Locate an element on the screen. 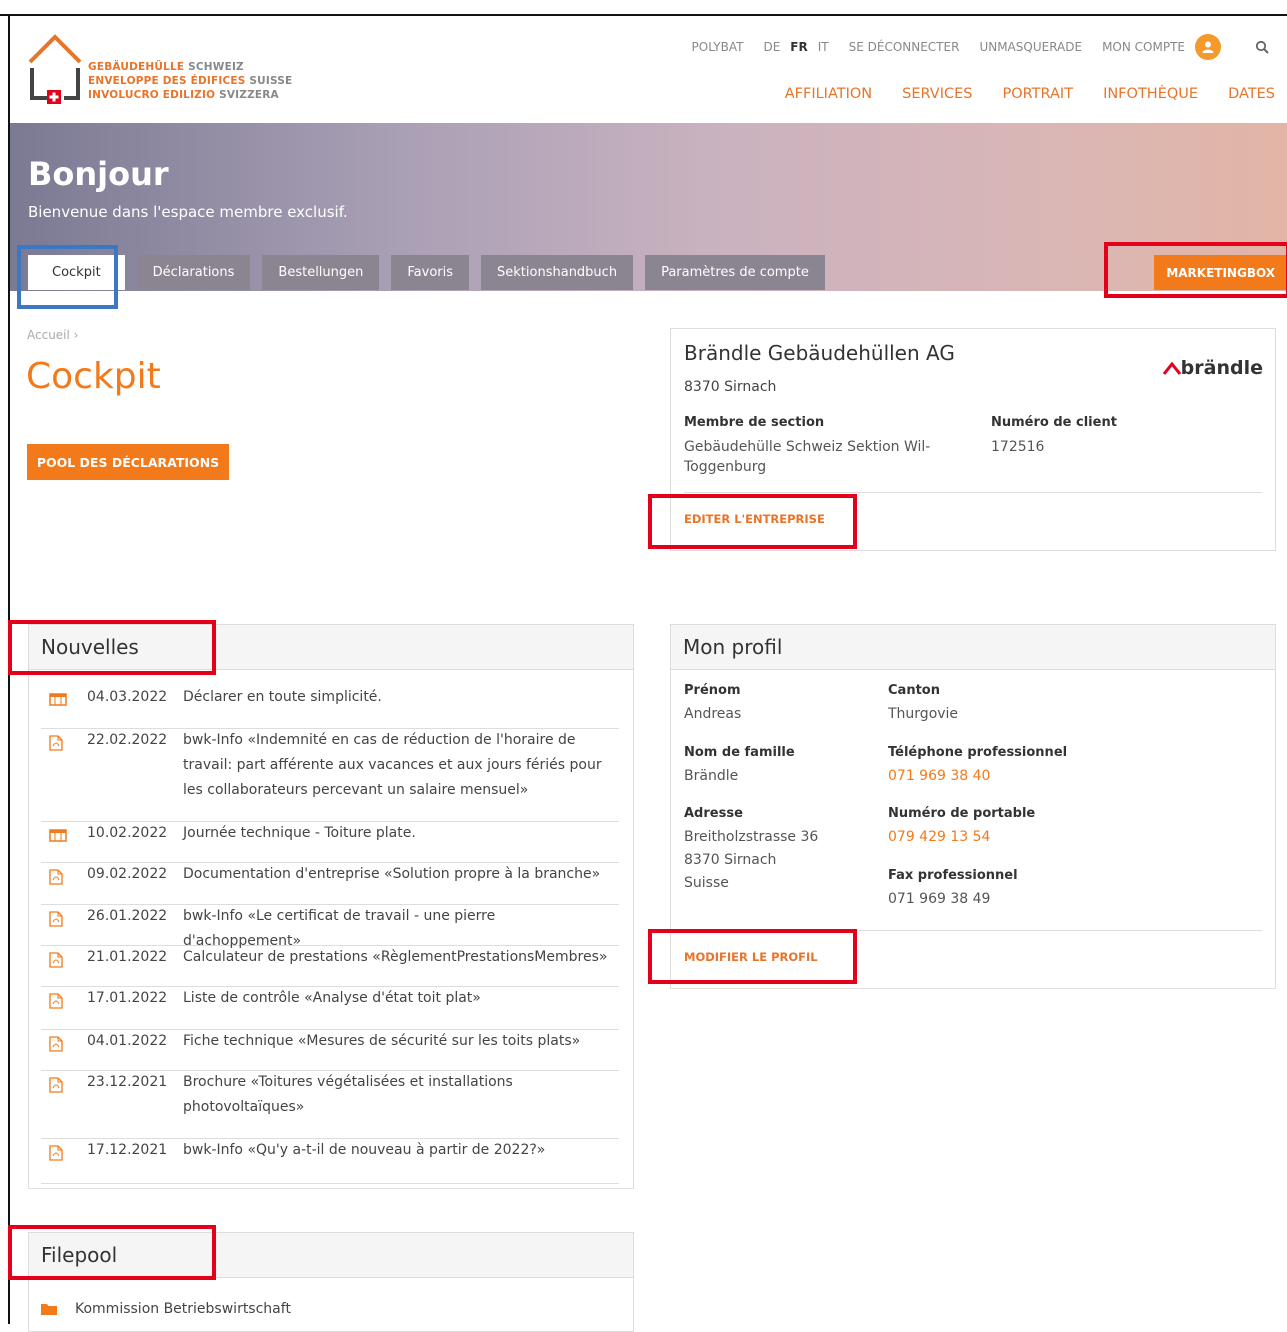  lang-fr: FR is located at coordinates (798, 47).